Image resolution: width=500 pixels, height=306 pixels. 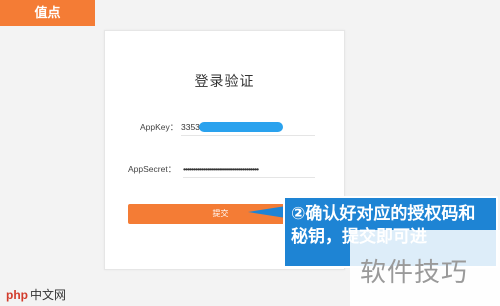 What do you see at coordinates (221, 169) in the screenshot?
I see `appsecret-value: ••••••••••••••••••••••••••••••••••••••` at bounding box center [221, 169].